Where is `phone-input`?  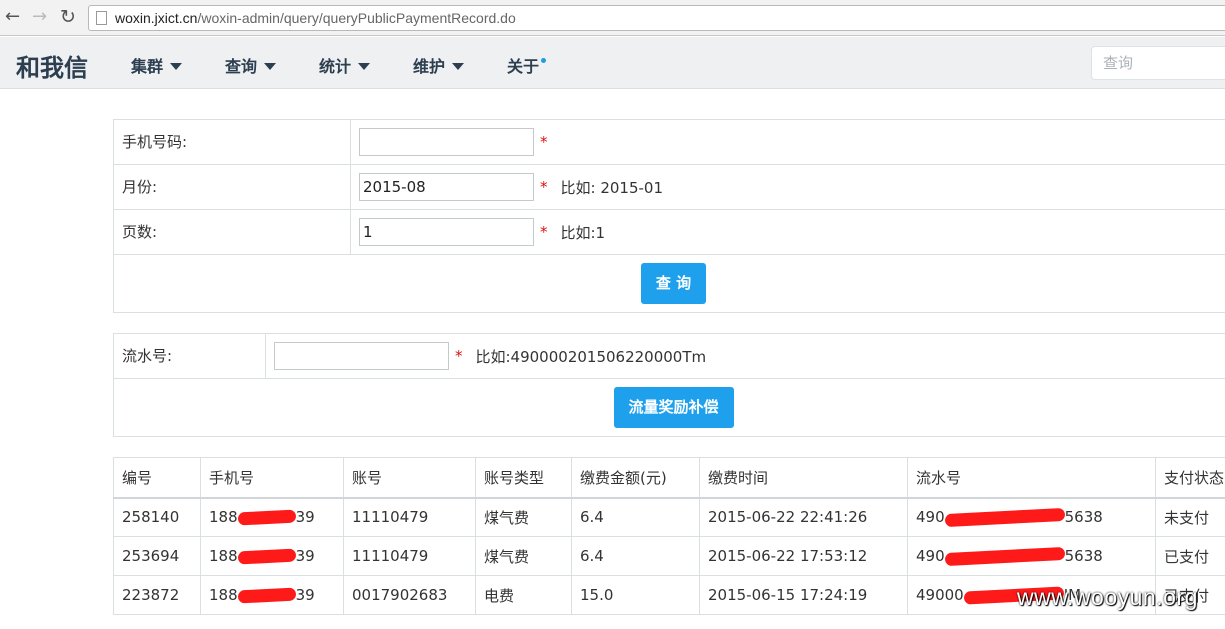 phone-input is located at coordinates (446, 142).